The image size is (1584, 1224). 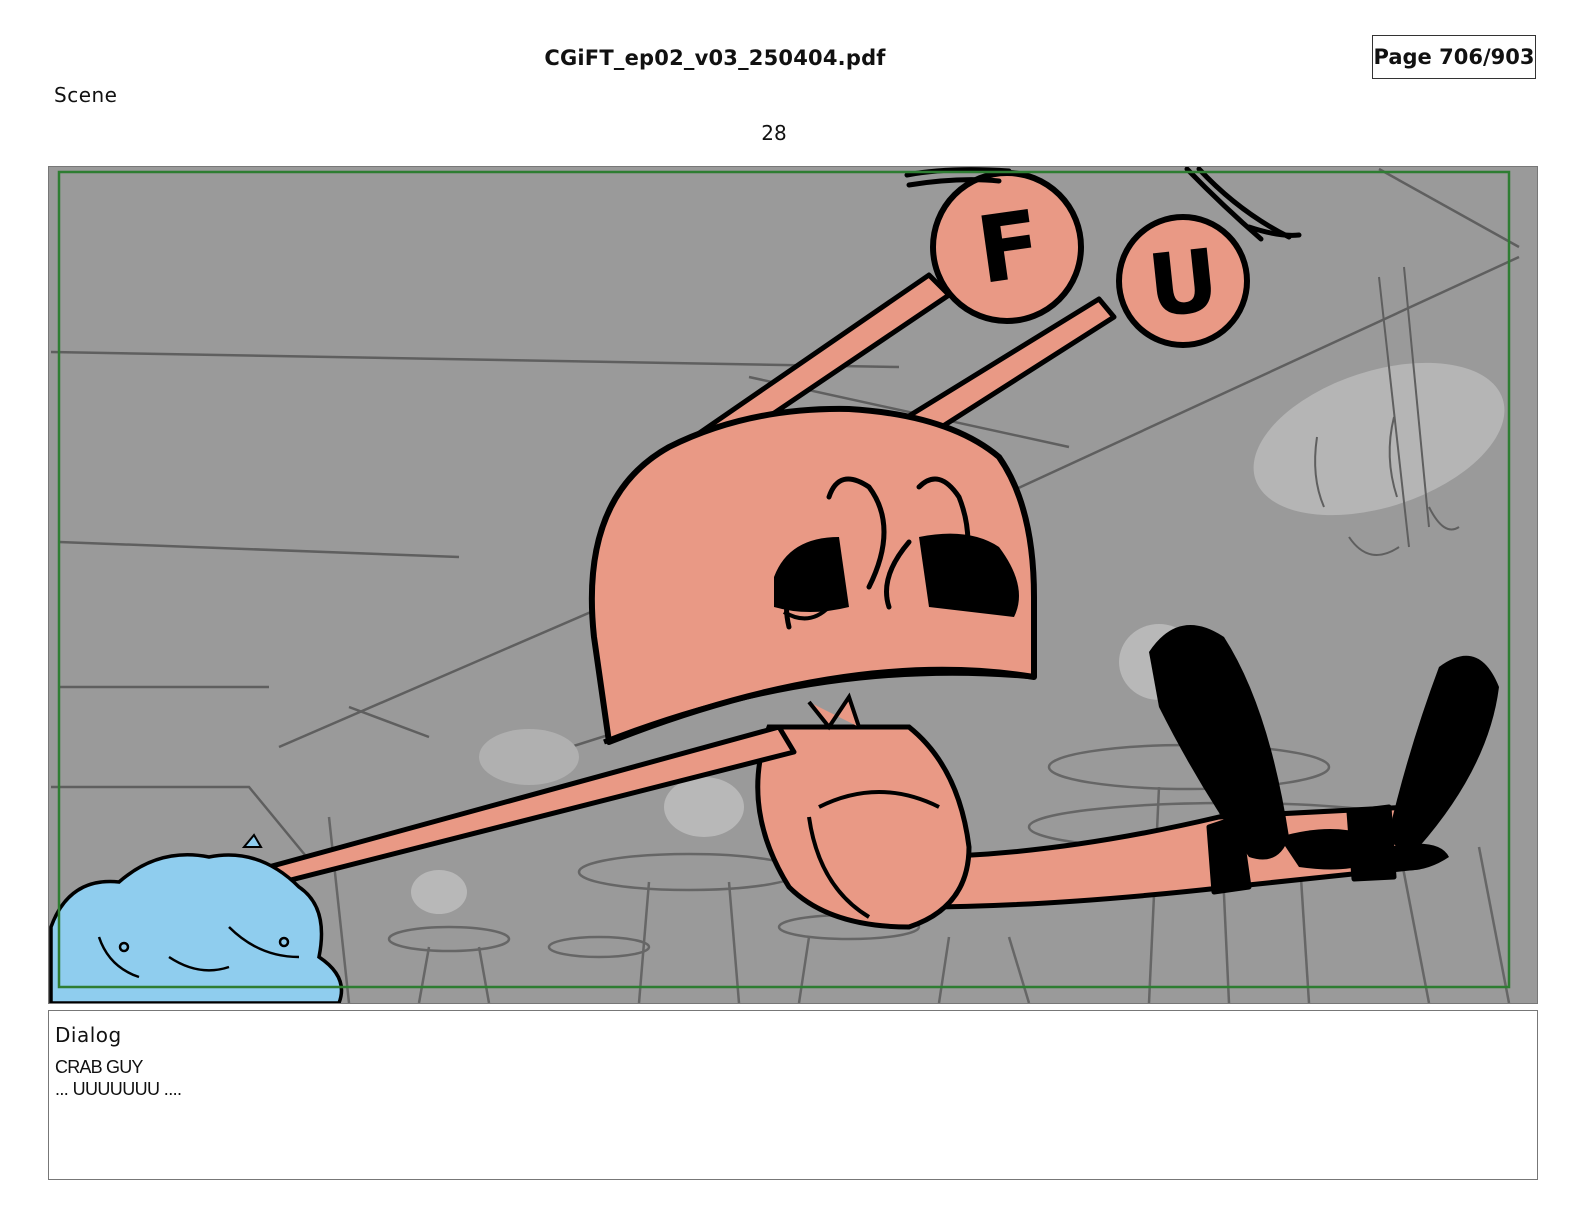 I want to click on crab-eye-right: U, so click(x=1183, y=281).